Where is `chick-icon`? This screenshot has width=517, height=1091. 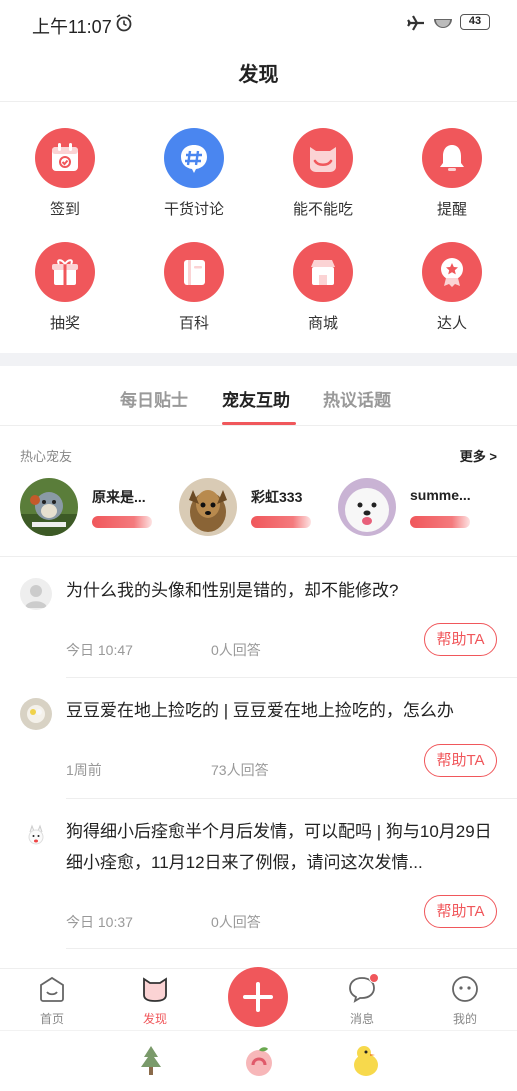
chick-icon is located at coordinates (366, 1061).